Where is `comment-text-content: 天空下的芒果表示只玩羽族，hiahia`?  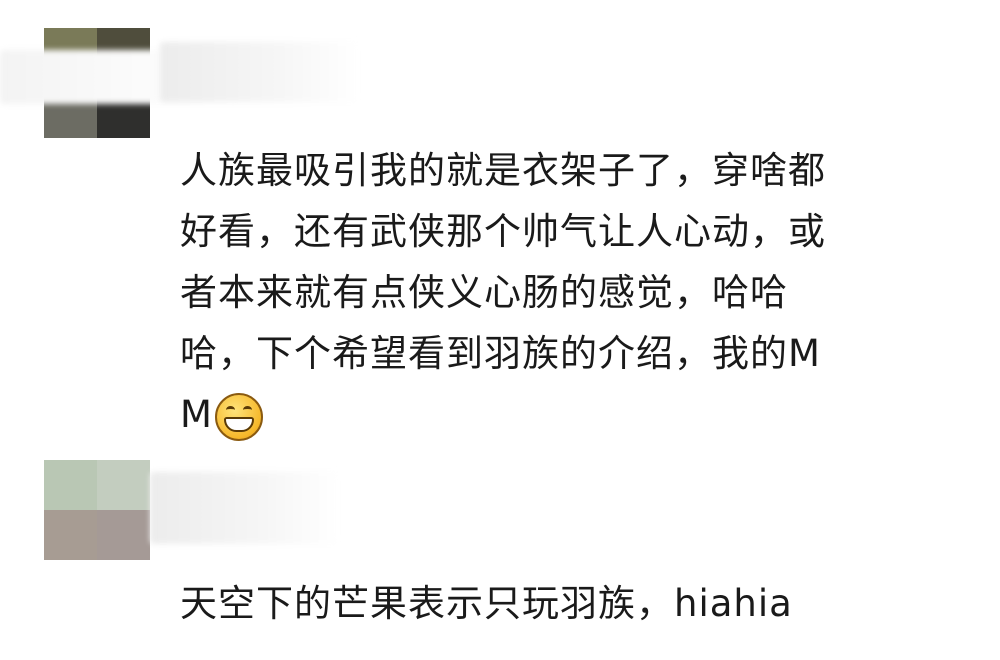 comment-text-content: 天空下的芒果表示只玩羽族，hiahia is located at coordinates (486, 603).